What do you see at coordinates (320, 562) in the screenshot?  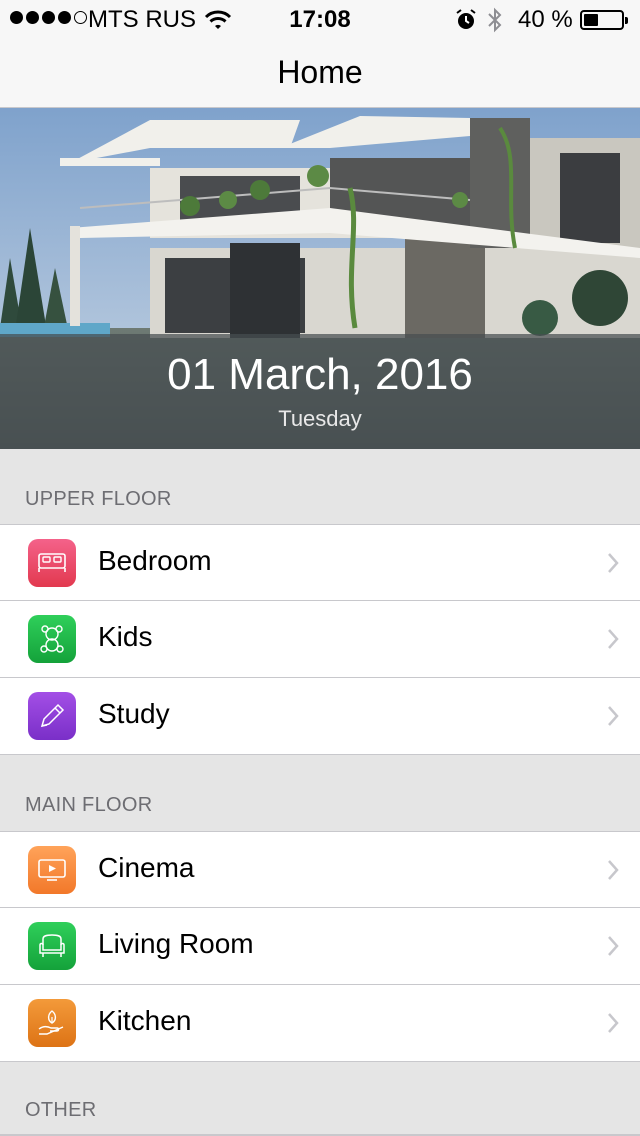 I see `room-row-bedroom: Bedroom` at bounding box center [320, 562].